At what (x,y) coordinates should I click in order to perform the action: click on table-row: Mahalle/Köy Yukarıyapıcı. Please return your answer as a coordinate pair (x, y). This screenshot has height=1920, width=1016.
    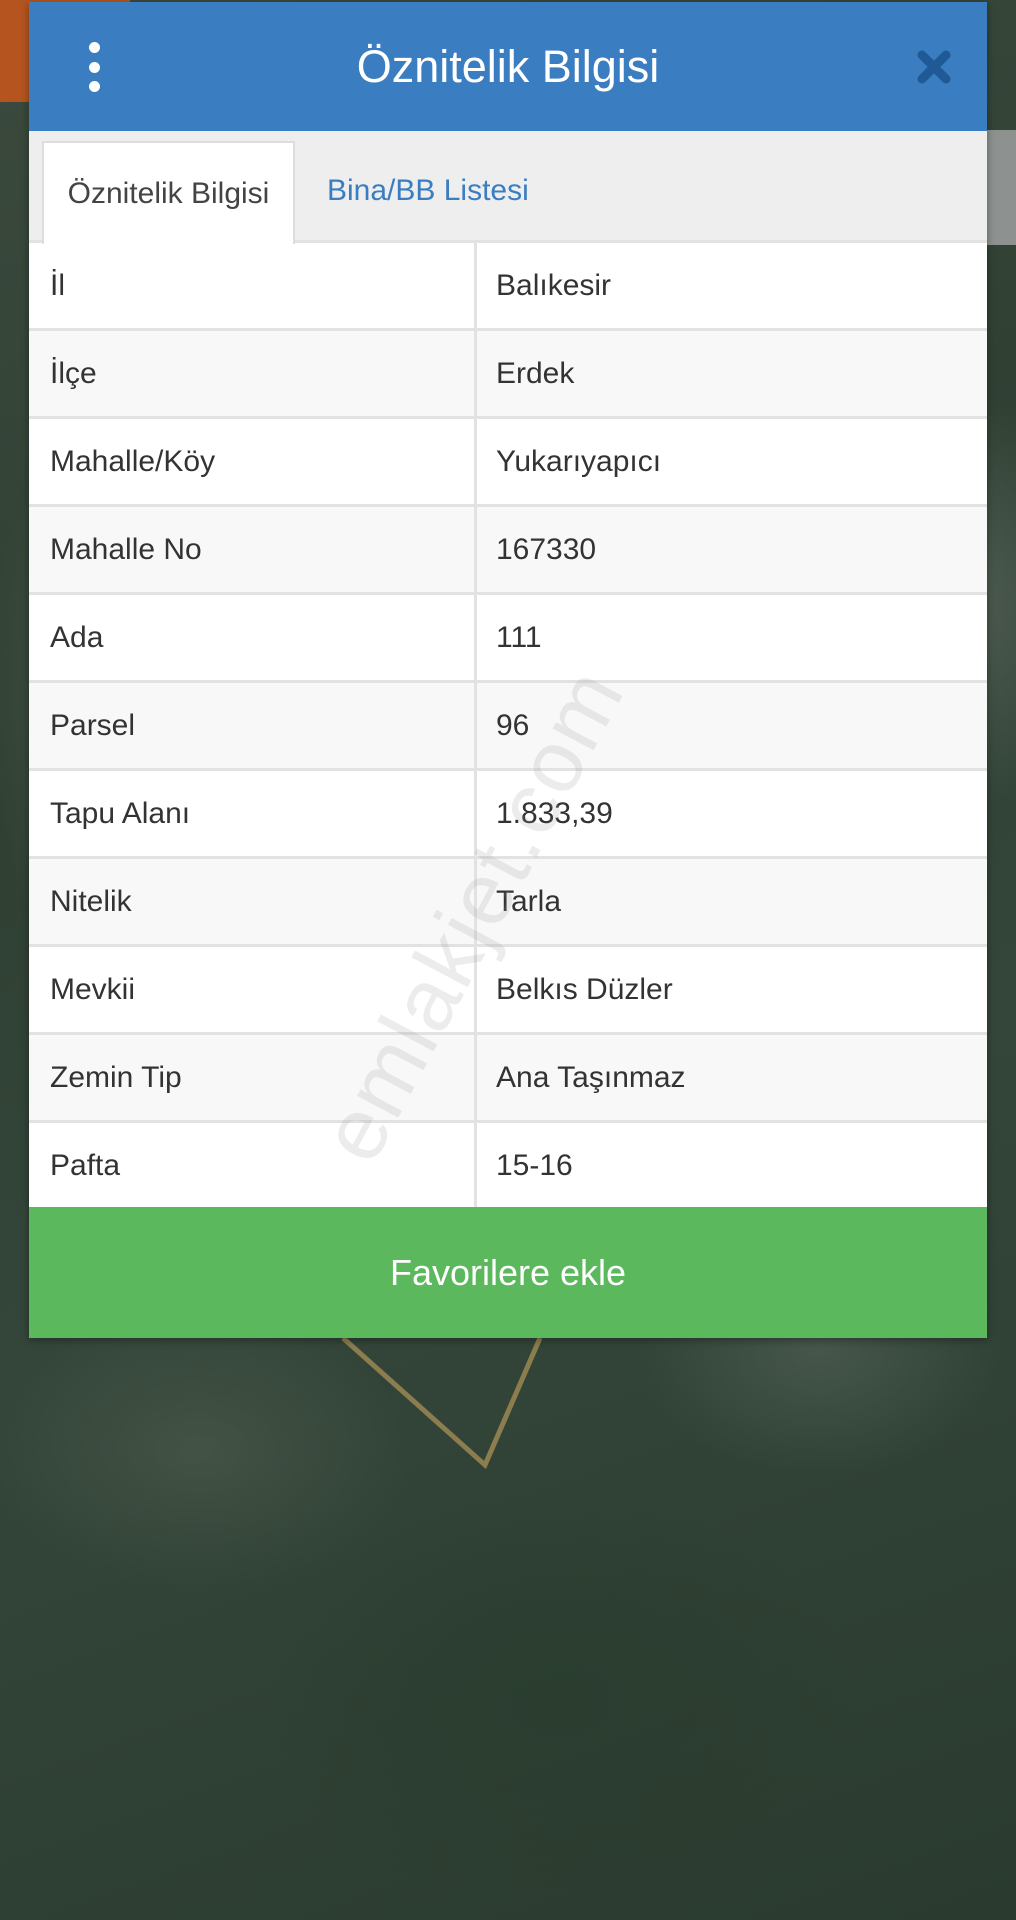
    Looking at the image, I should click on (508, 463).